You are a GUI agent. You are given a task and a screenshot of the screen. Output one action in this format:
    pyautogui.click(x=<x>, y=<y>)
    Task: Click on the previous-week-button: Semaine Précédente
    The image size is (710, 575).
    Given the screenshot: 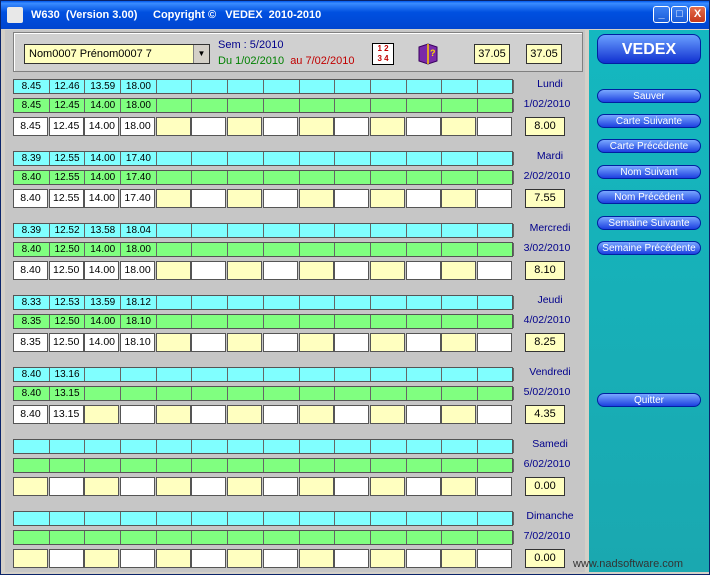 What is the action you would take?
    pyautogui.click(x=649, y=248)
    